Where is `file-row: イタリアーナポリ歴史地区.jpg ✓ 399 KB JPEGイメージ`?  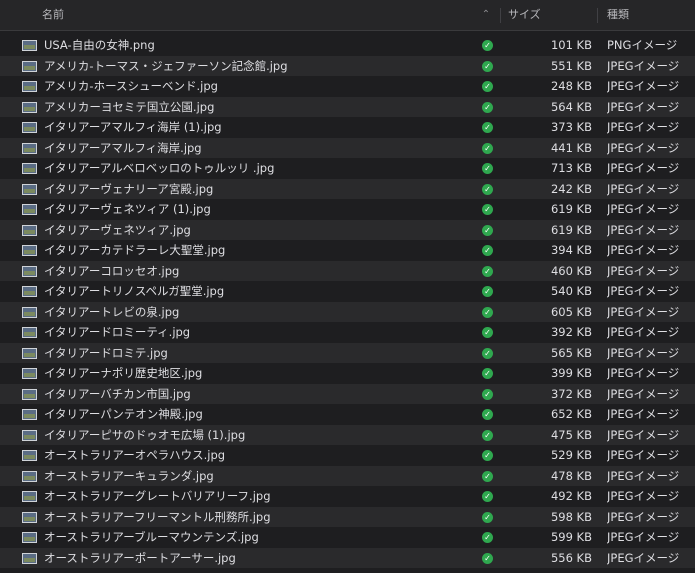
file-row: イタリアーナポリ歴史地区.jpg ✓ 399 KB JPEGイメージ is located at coordinates (347, 373).